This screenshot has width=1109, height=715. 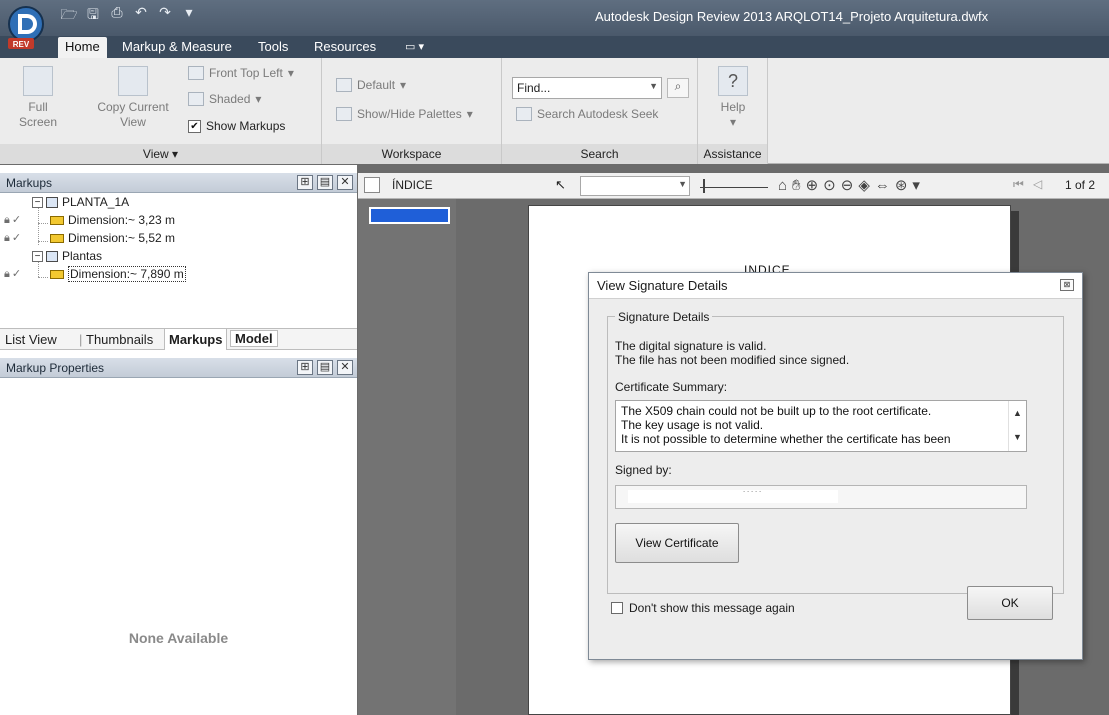 I want to click on tree-node-plantas: − Plantas, so click(x=67, y=256).